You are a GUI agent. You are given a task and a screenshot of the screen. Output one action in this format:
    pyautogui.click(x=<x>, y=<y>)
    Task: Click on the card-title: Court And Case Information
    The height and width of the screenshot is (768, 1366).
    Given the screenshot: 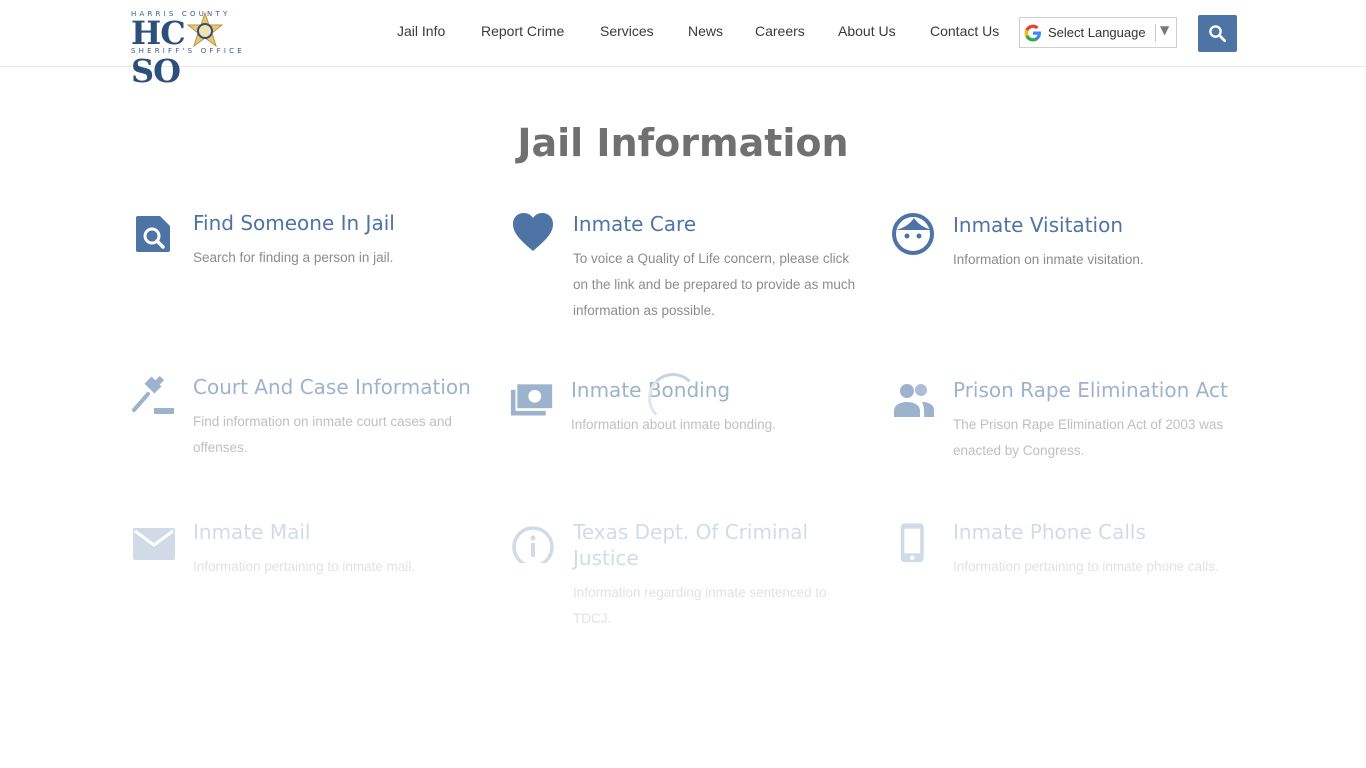 What is the action you would take?
    pyautogui.click(x=332, y=387)
    